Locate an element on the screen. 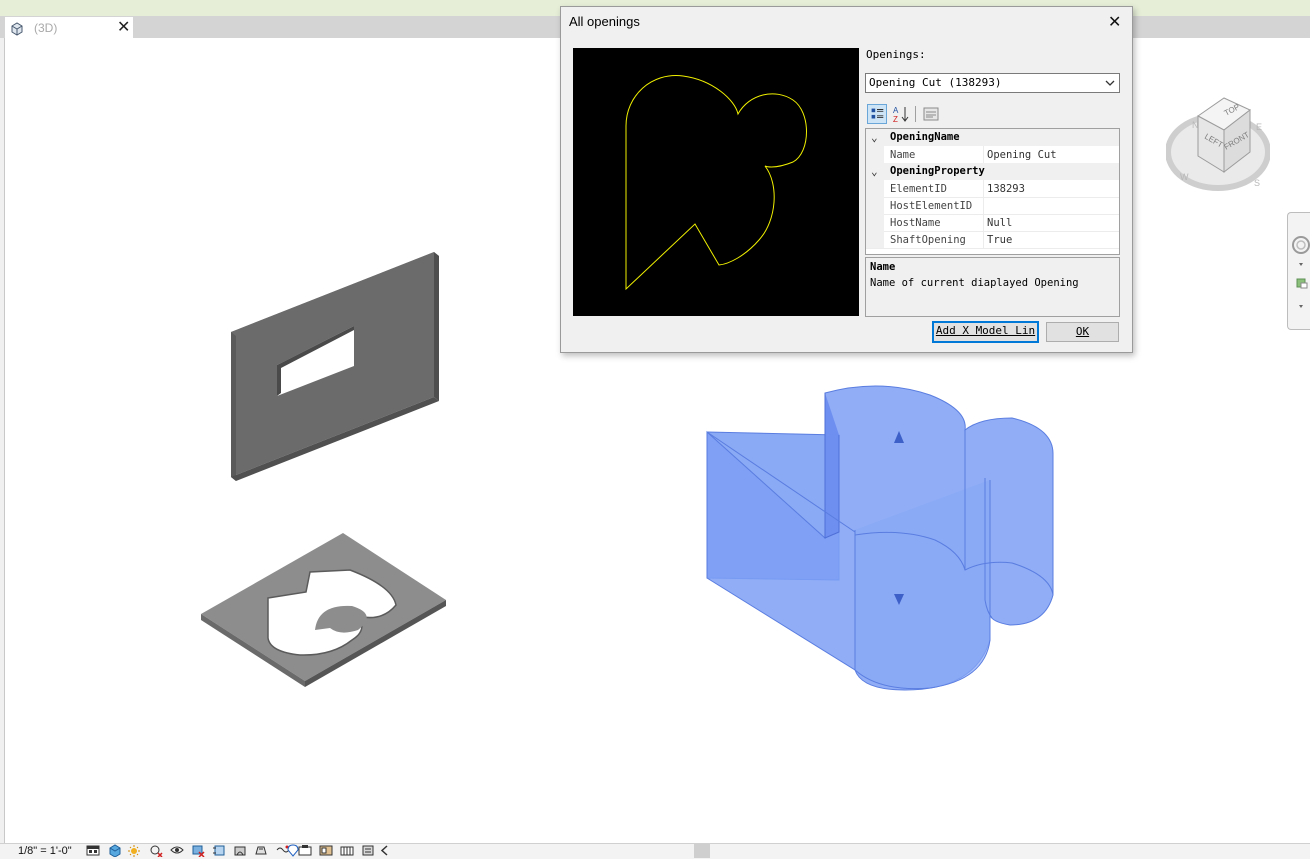  property-row-name: Name Opening Cut is located at coordinates (992, 155).